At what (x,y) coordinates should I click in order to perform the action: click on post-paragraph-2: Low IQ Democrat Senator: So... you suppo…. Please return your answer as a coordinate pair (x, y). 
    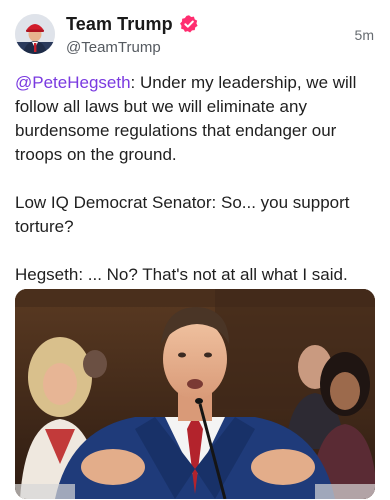
    Looking at the image, I should click on (182, 214).